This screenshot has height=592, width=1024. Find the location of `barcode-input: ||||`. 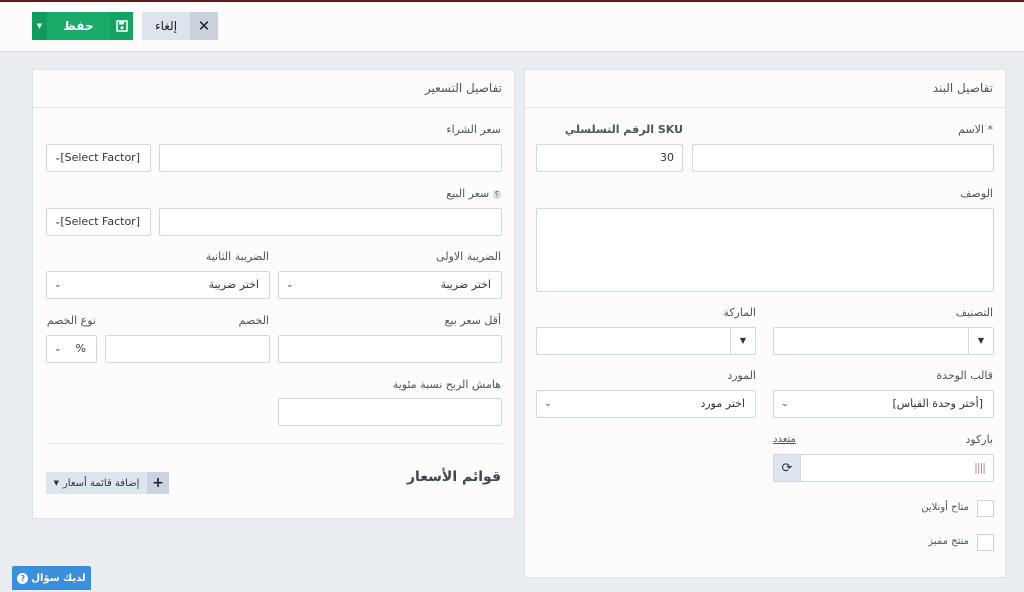

barcode-input: |||| is located at coordinates (897, 468).